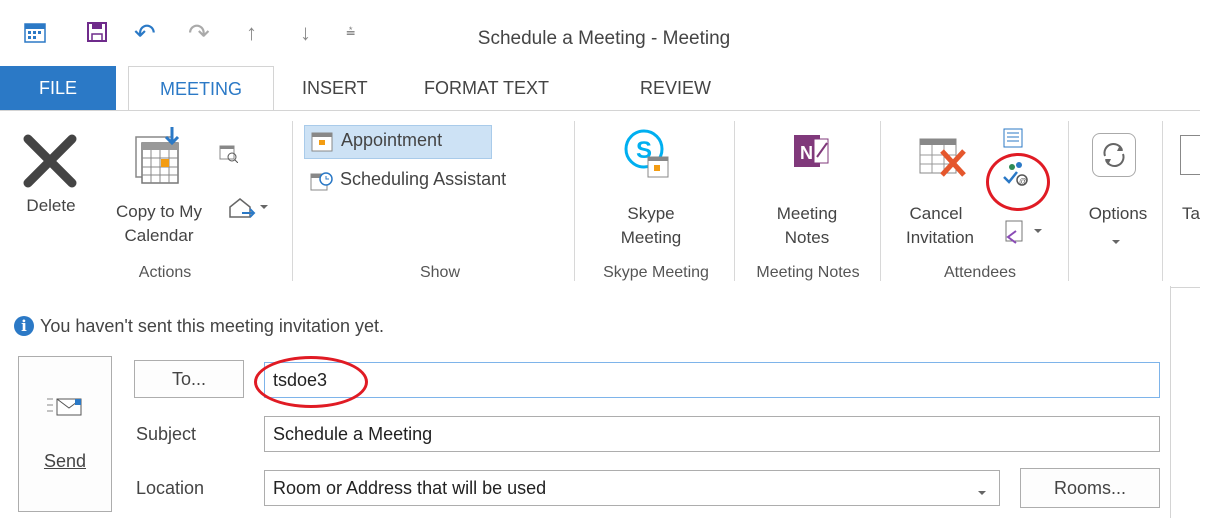 The image size is (1208, 518). What do you see at coordinates (651, 213) in the screenshot?
I see `skype-label-line1: Skype` at bounding box center [651, 213].